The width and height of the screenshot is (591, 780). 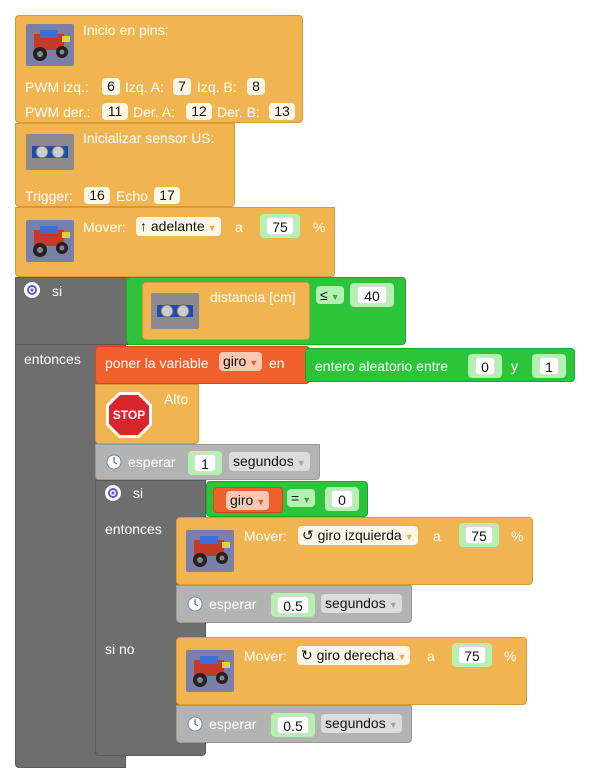 I want to click on stop-block: STOP Alto, so click(x=147, y=414).